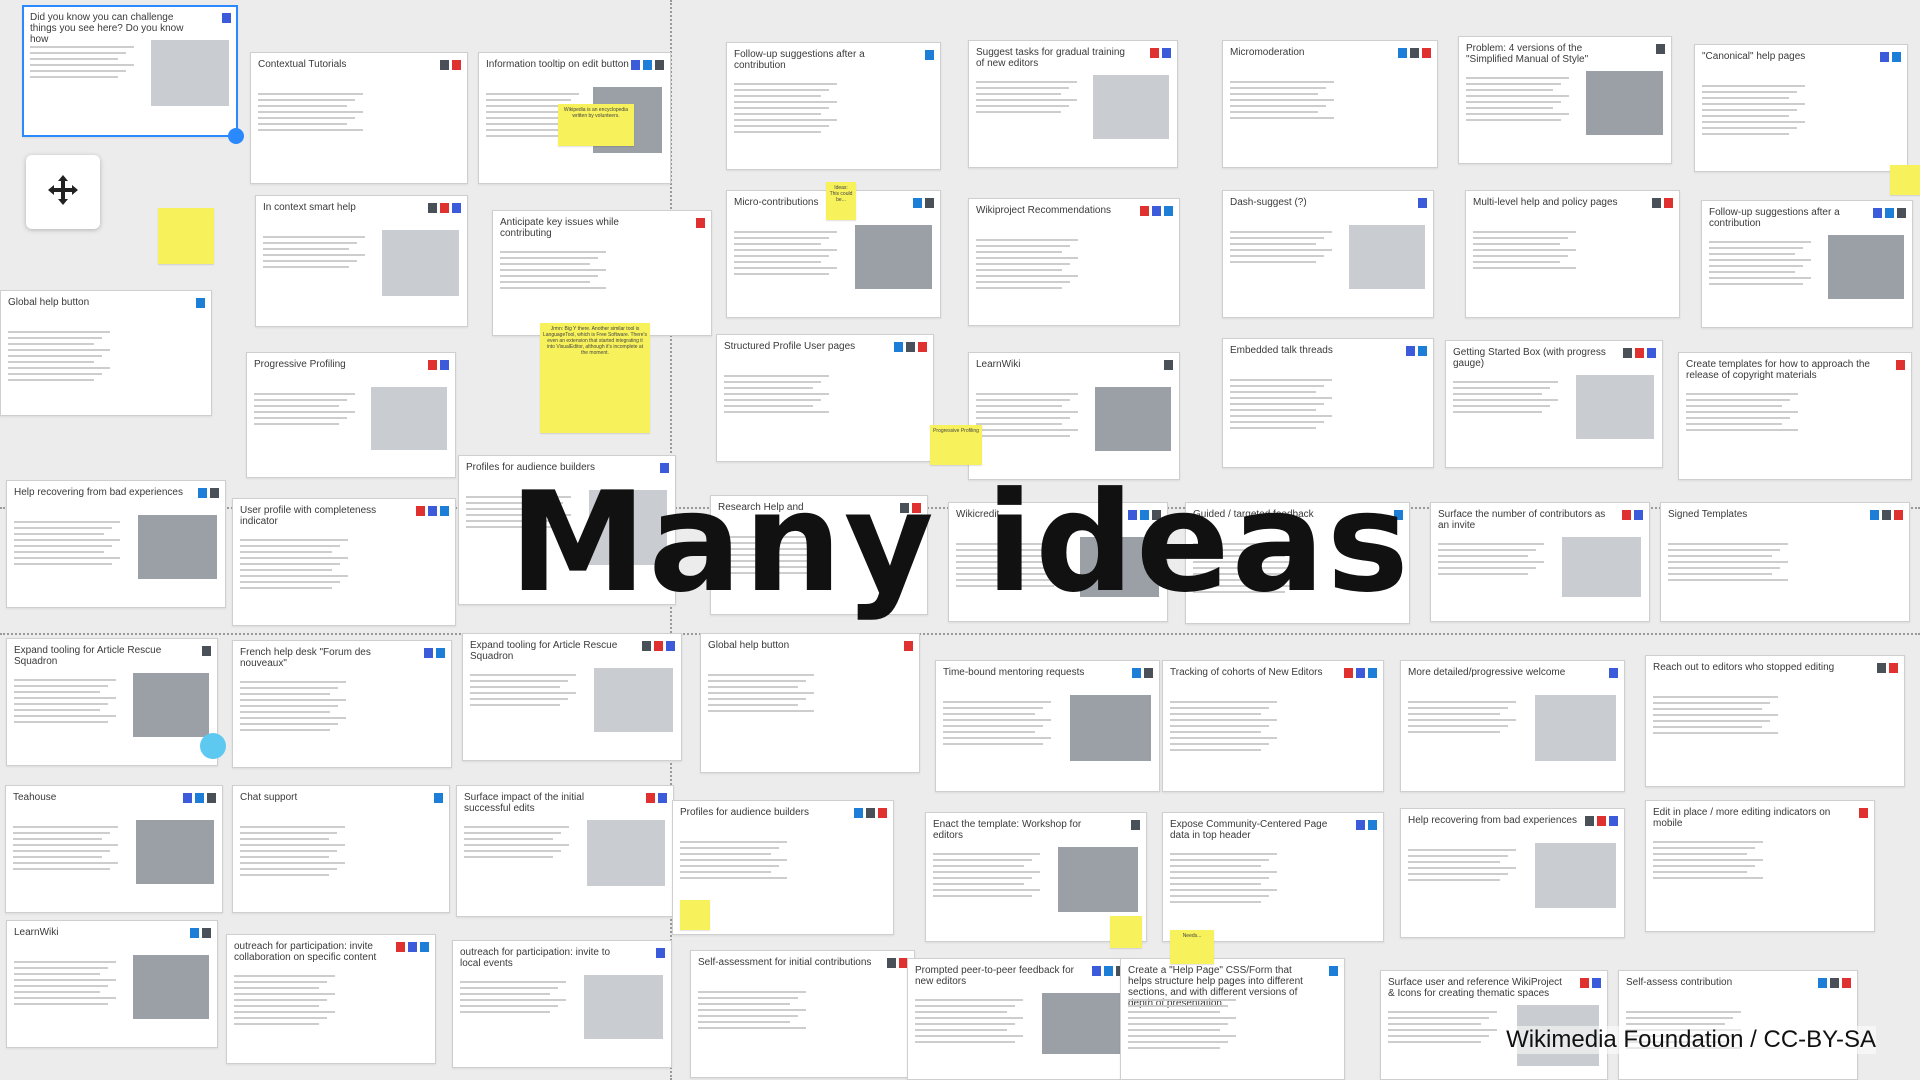 The width and height of the screenshot is (1920, 1080). What do you see at coordinates (35, 797) in the screenshot?
I see `idea-card-title: Teahouse` at bounding box center [35, 797].